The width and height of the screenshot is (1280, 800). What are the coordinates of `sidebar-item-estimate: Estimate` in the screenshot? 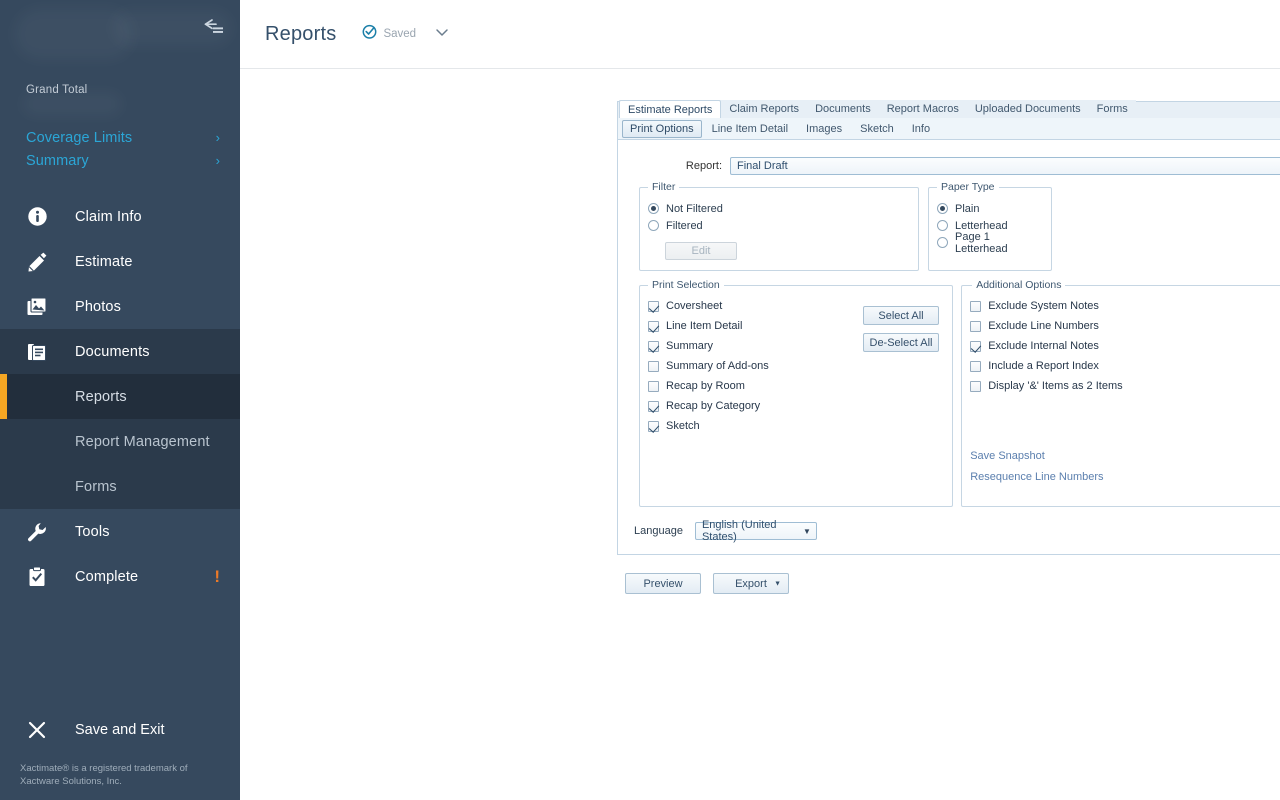 It's located at (120, 261).